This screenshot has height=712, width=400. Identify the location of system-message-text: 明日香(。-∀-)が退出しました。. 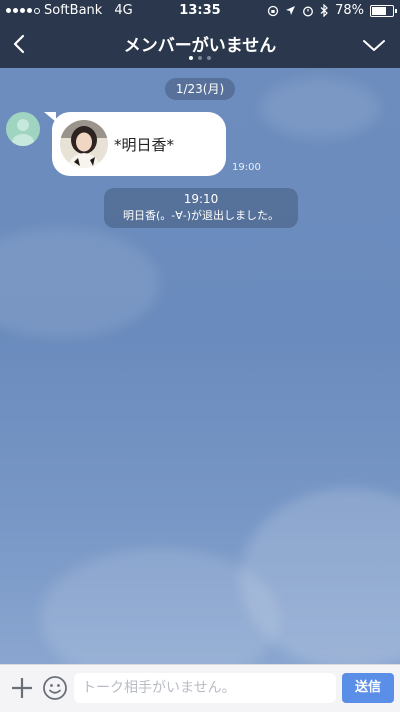
(201, 215).